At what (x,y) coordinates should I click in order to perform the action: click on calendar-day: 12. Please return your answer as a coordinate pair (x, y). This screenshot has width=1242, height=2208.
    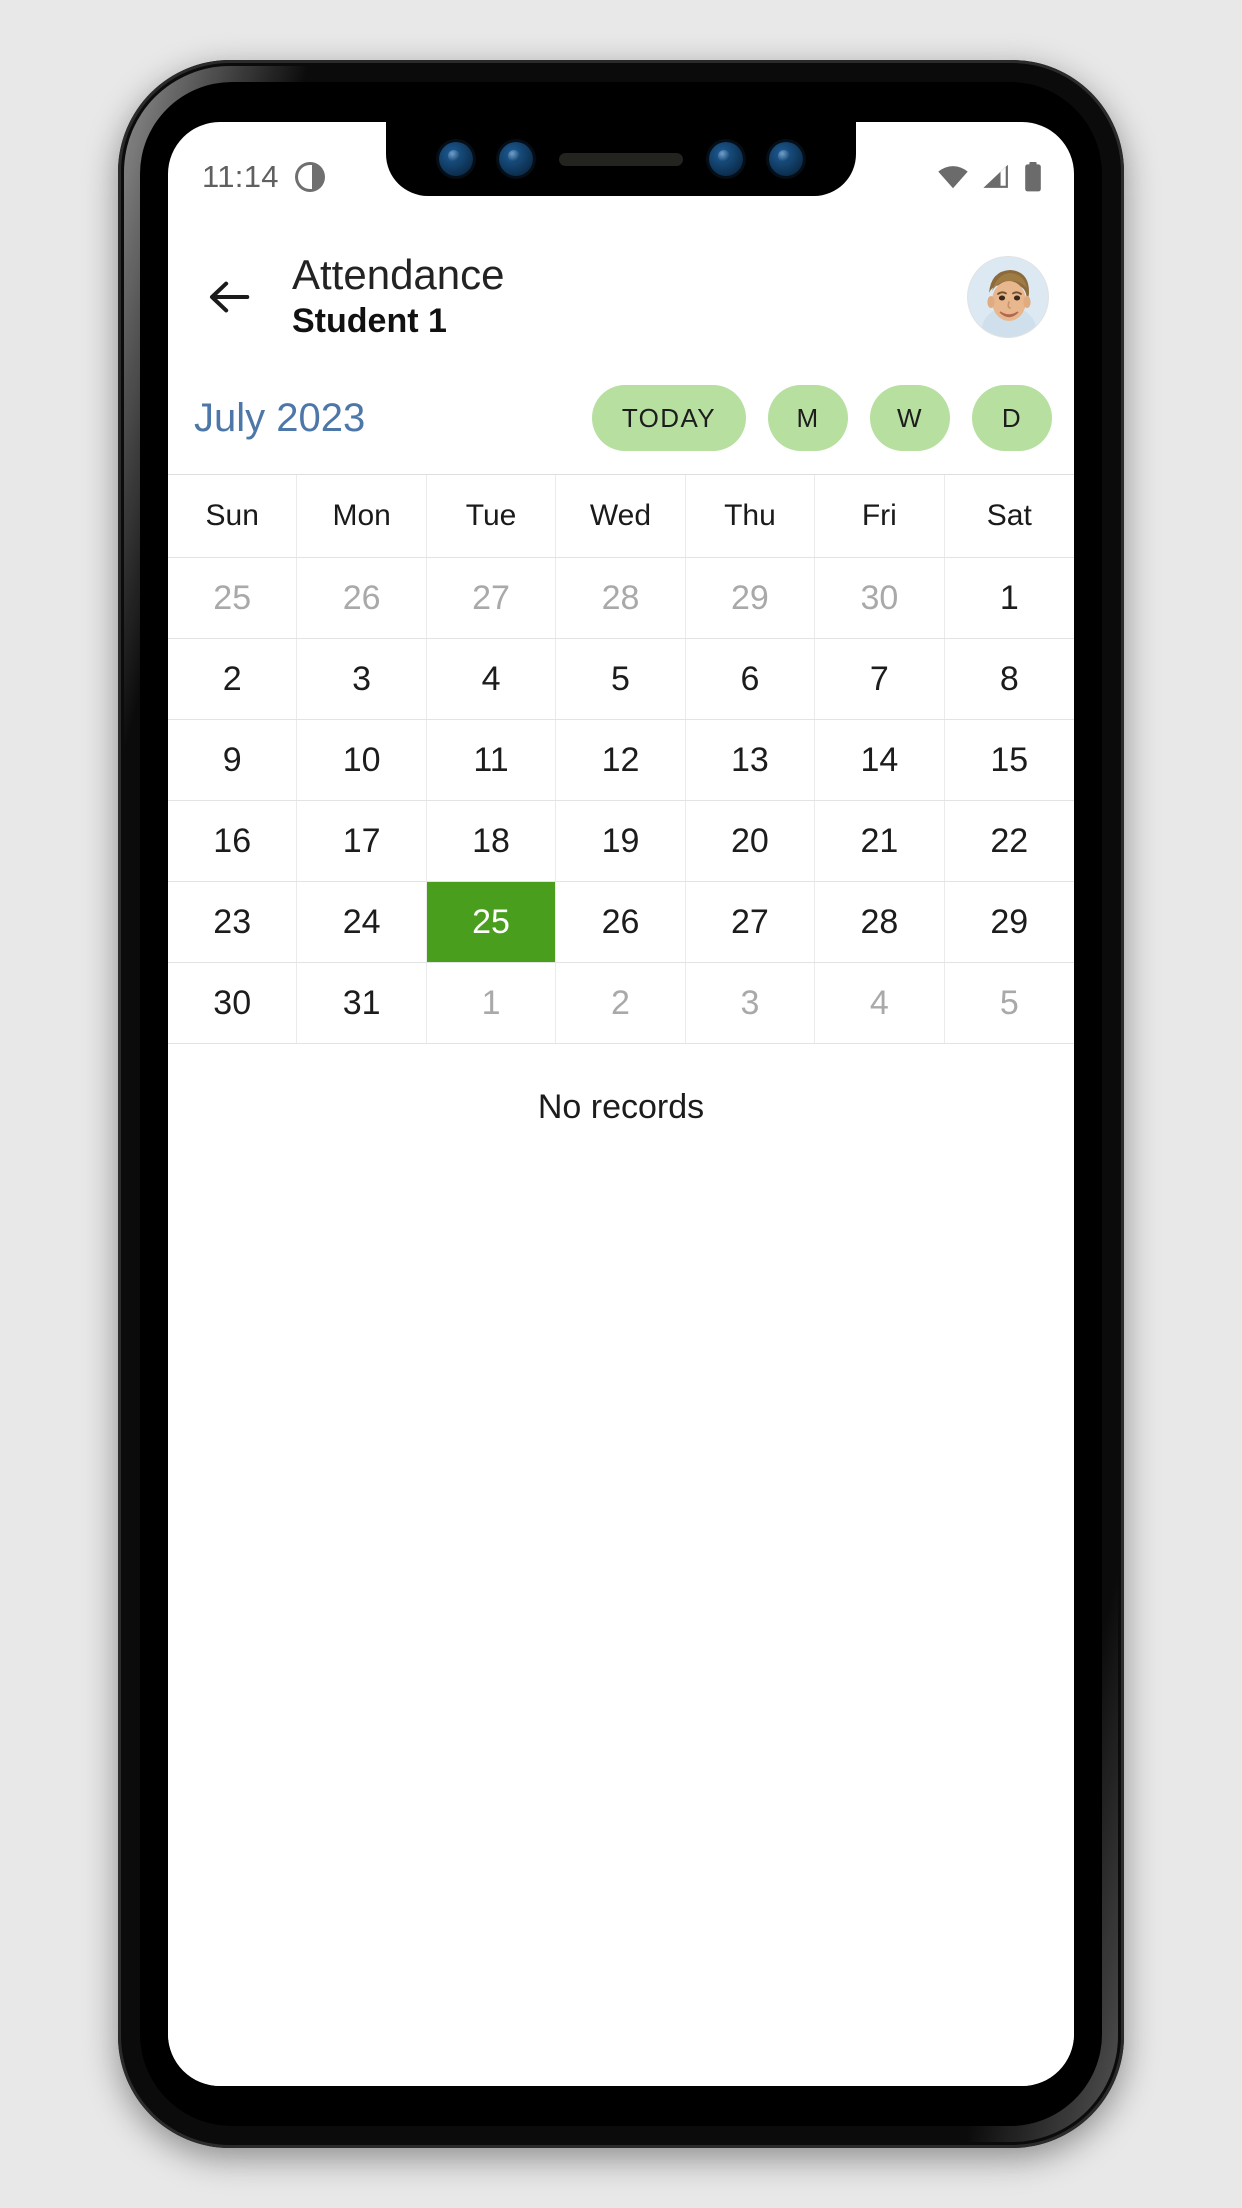
    Looking at the image, I should click on (621, 760).